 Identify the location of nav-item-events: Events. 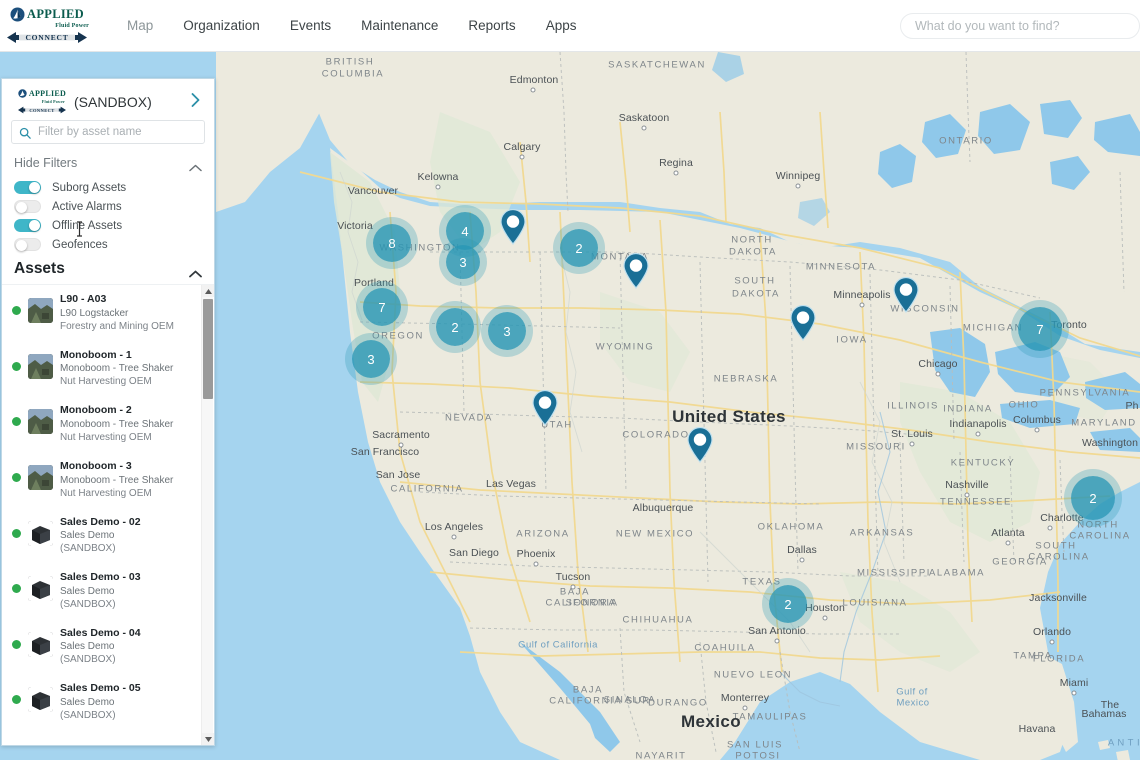
(310, 25).